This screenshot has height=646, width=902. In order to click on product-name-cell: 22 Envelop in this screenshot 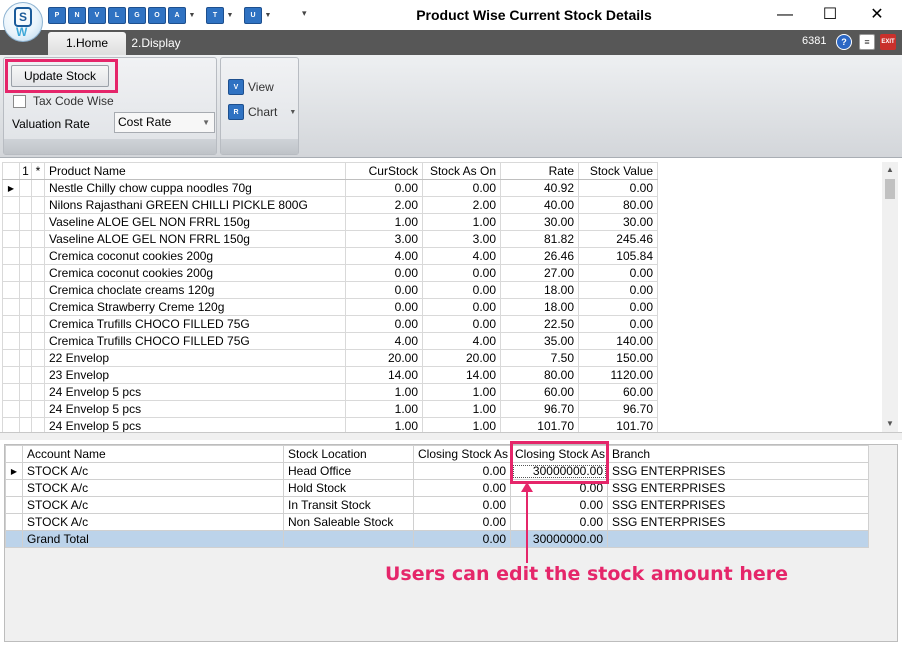, I will do `click(195, 358)`.